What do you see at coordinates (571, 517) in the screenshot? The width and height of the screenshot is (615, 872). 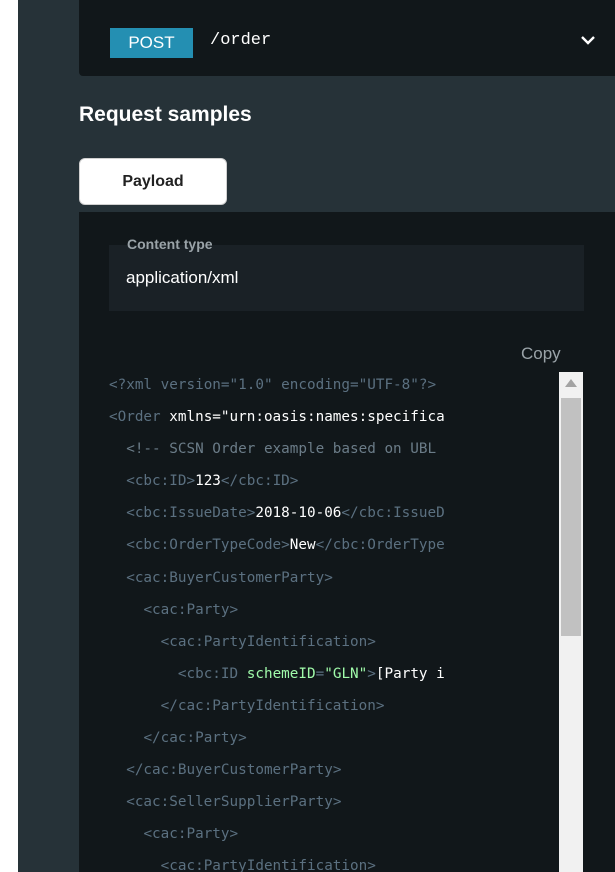 I see `scrollbar-thumb` at bounding box center [571, 517].